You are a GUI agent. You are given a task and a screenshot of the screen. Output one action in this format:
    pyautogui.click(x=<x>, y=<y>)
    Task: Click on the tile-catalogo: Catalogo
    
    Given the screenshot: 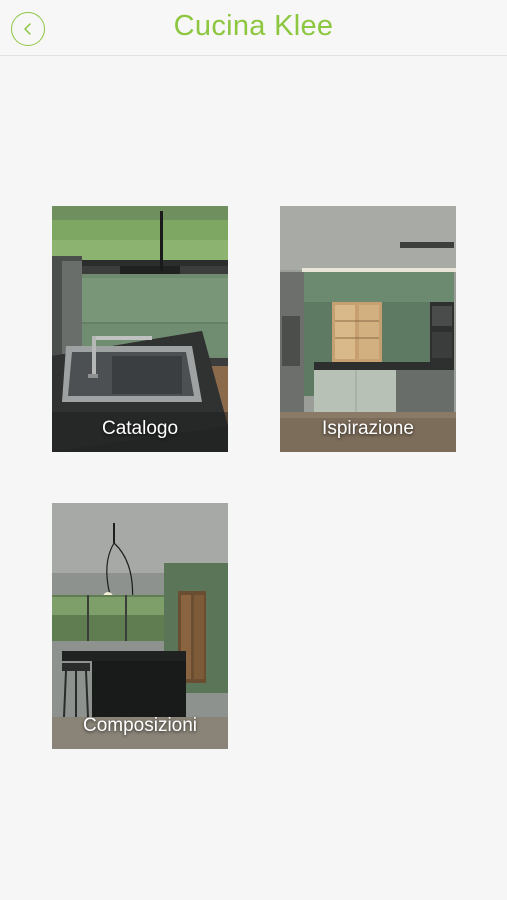 What is the action you would take?
    pyautogui.click(x=140, y=329)
    